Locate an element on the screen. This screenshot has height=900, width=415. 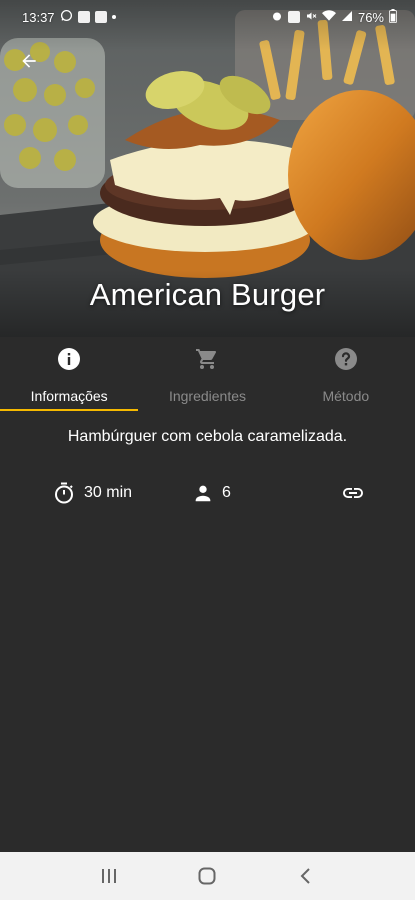
link-icon is located at coordinates (353, 493).